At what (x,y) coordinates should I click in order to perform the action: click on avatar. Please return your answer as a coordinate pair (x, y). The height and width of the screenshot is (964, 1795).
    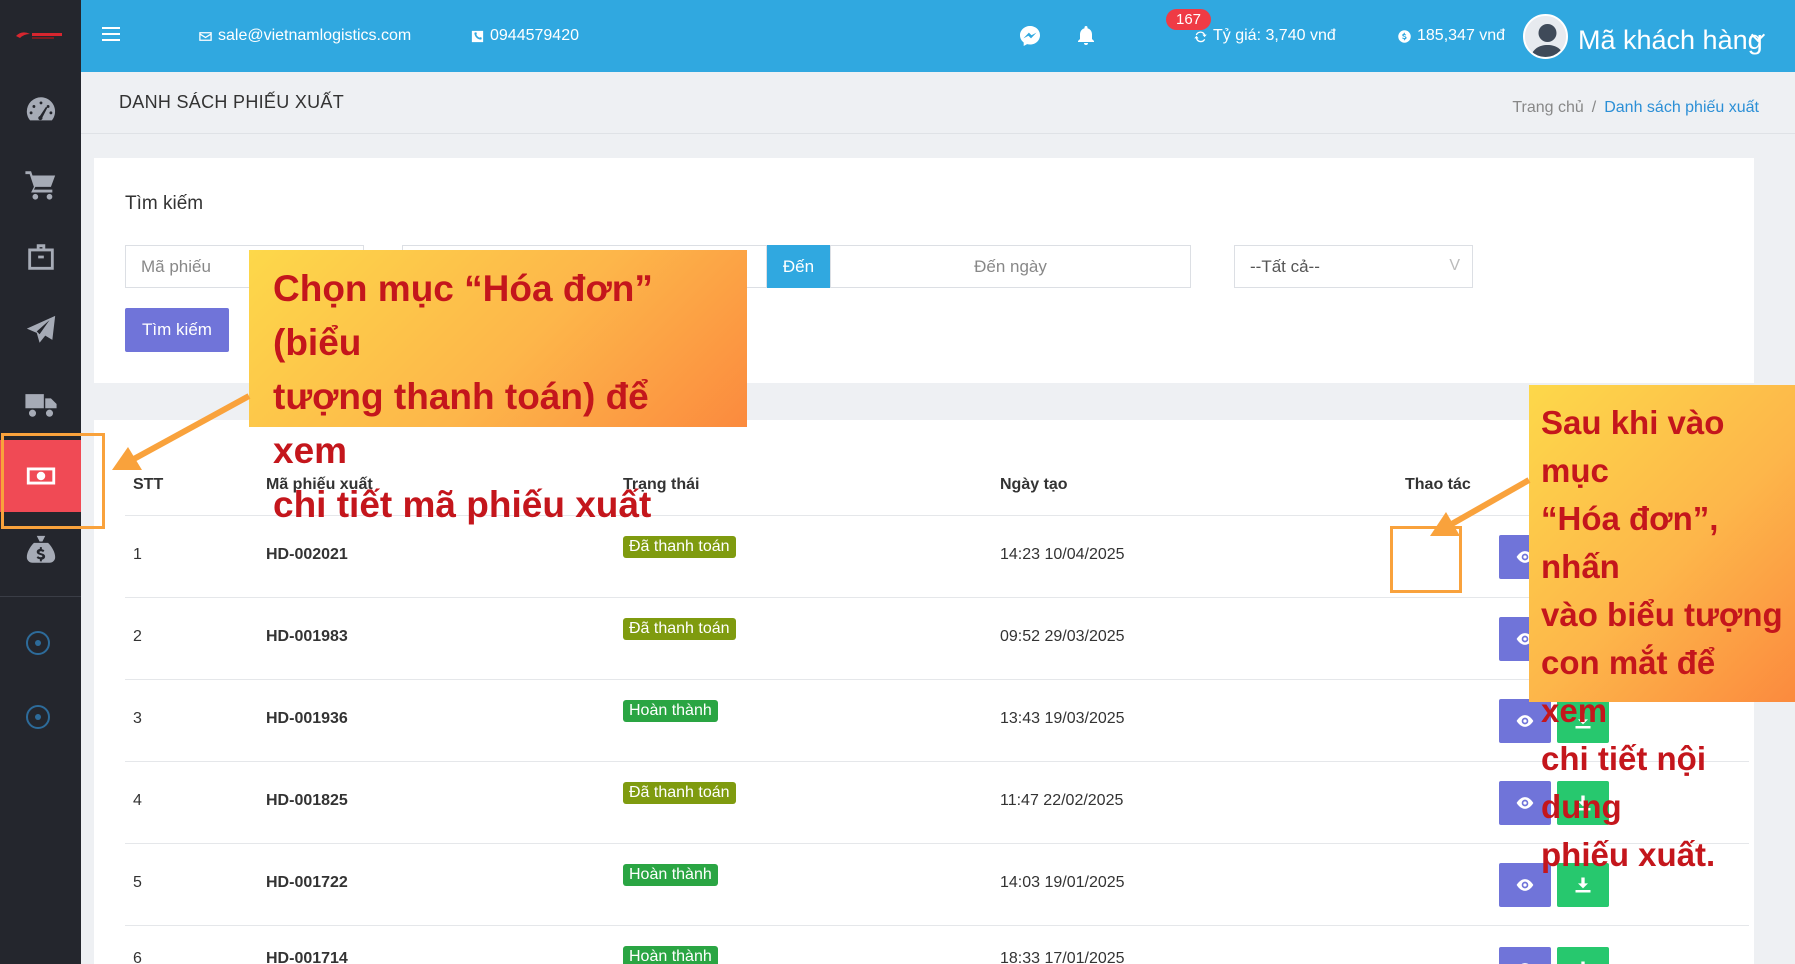
    Looking at the image, I should click on (1545, 36).